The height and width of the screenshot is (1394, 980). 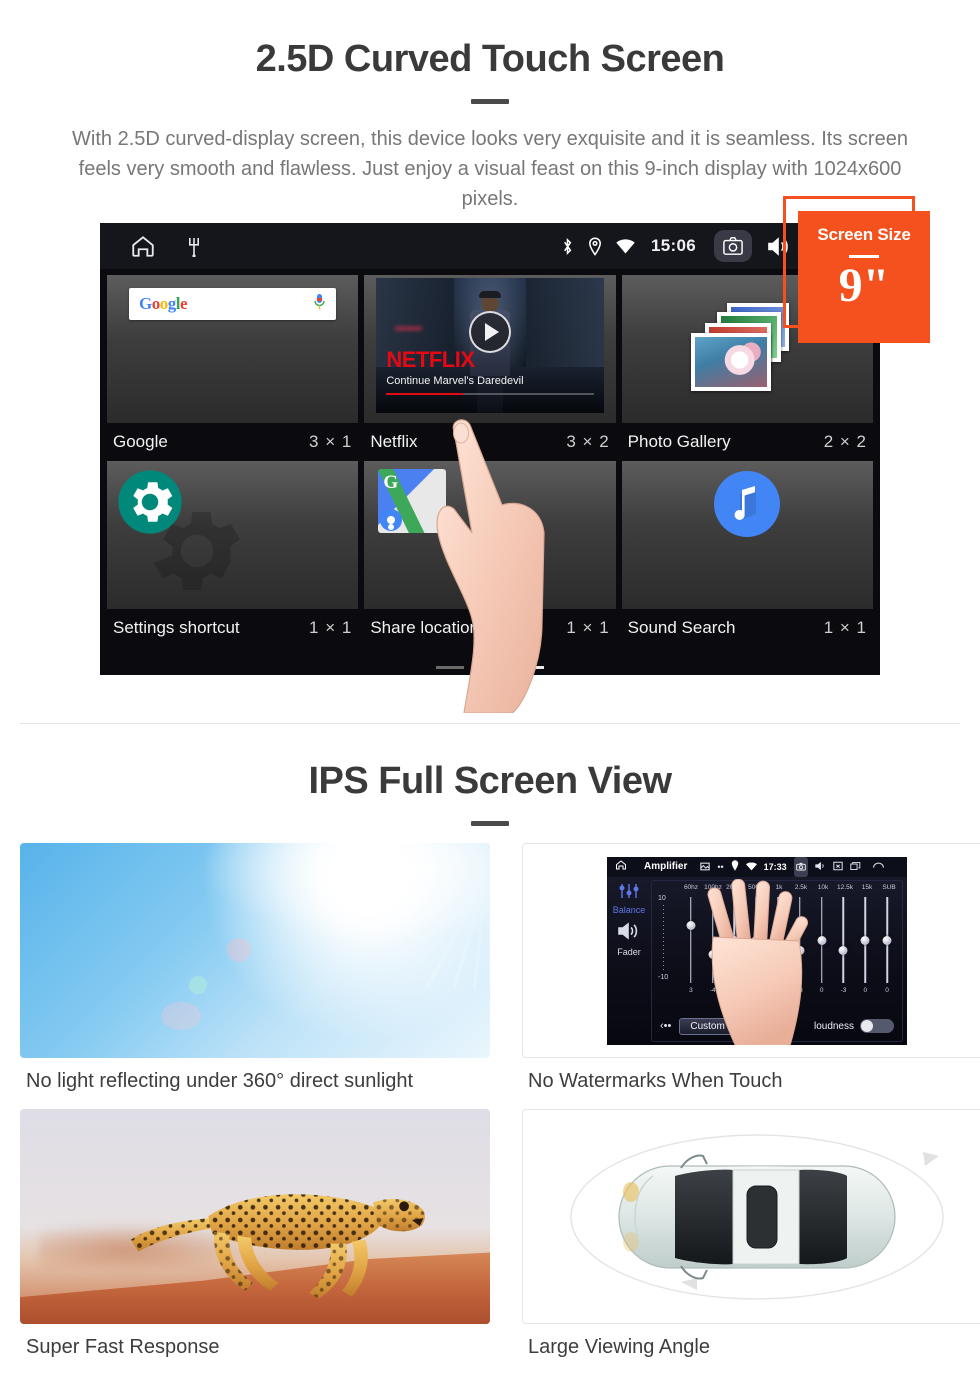 I want to click on amplifier-title: Amplifier, so click(x=666, y=866).